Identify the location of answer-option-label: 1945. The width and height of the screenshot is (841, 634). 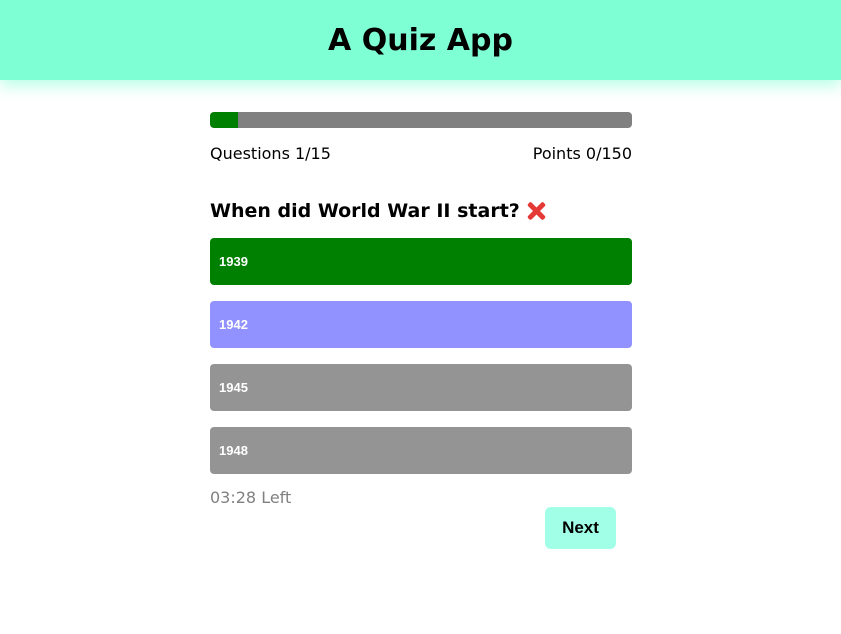
(233, 387).